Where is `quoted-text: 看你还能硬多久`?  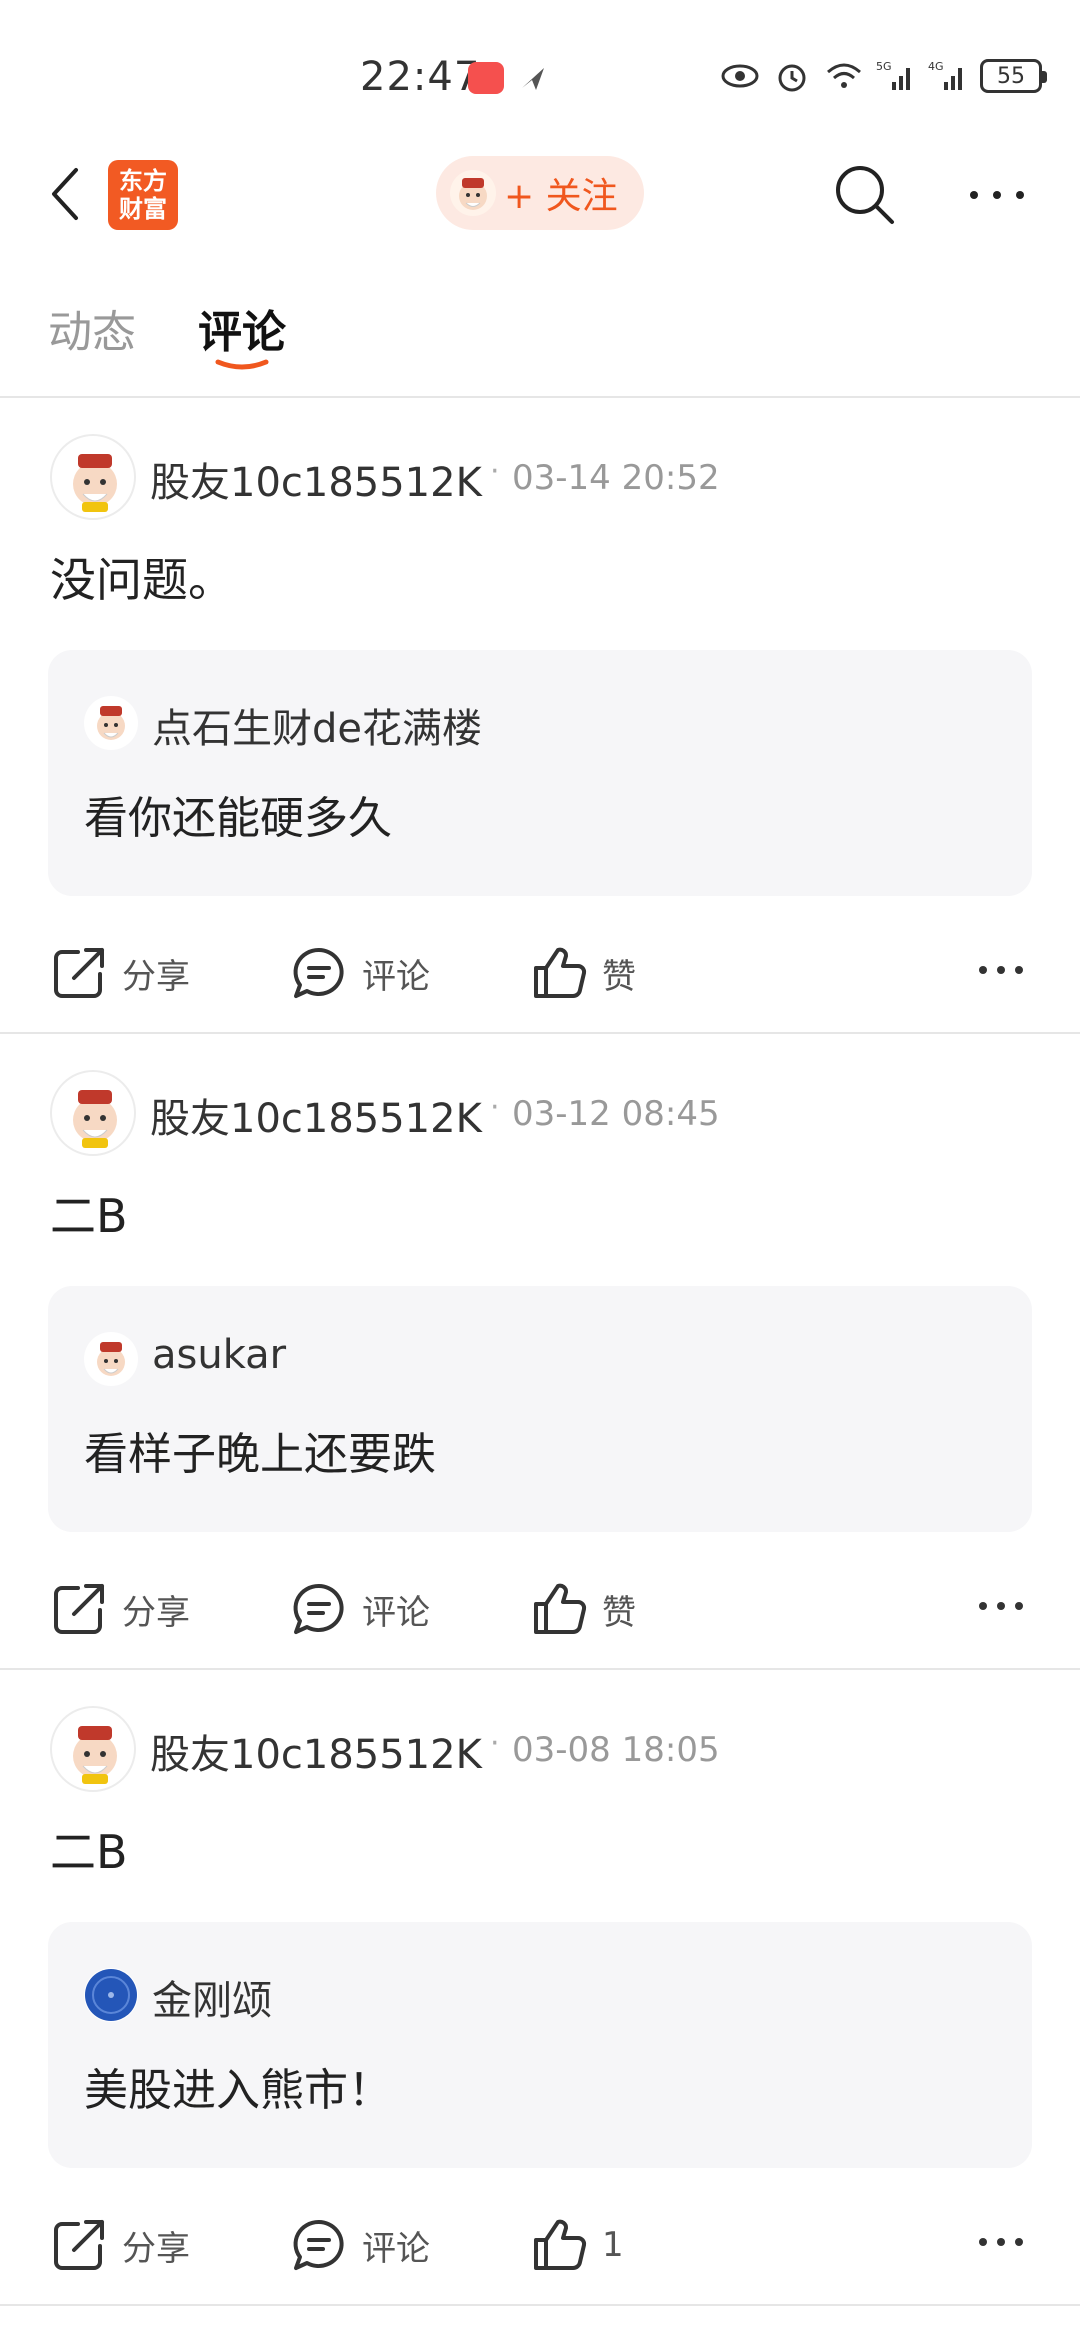 quoted-text: 看你还能硬多久 is located at coordinates (238, 818).